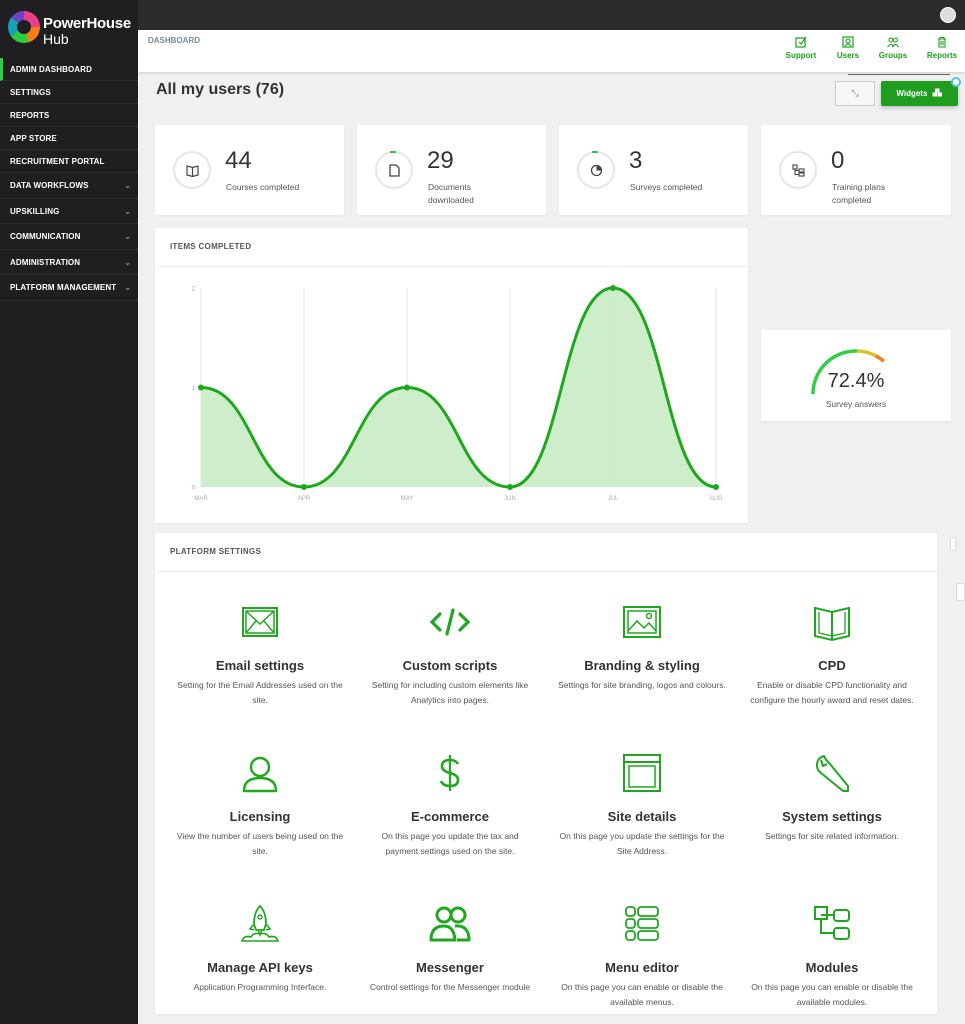 This screenshot has width=965, height=1024. Describe the element at coordinates (613, 499) in the screenshot. I see `x-tick-label: JUL` at that location.